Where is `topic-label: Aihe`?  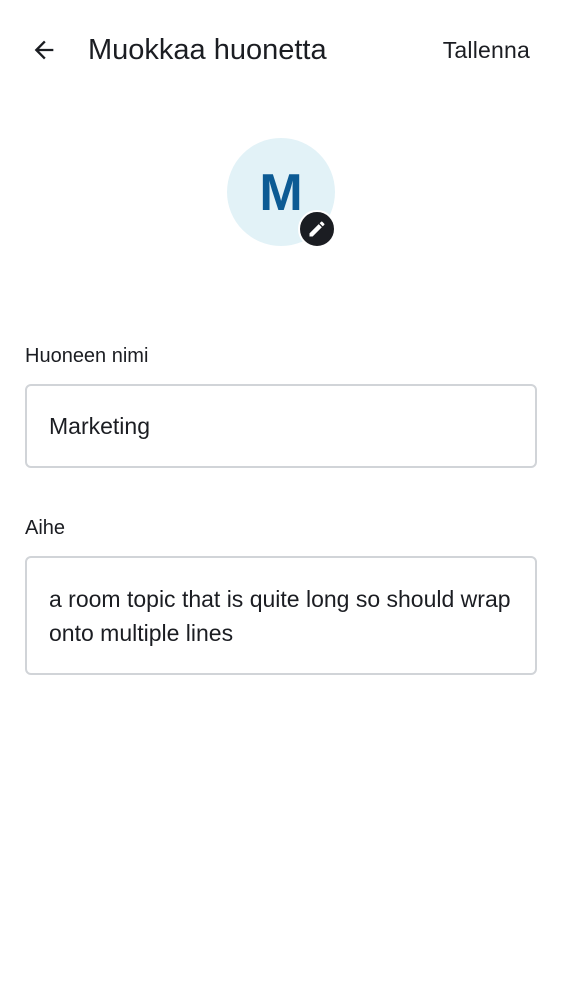
topic-label: Aihe is located at coordinates (45, 528).